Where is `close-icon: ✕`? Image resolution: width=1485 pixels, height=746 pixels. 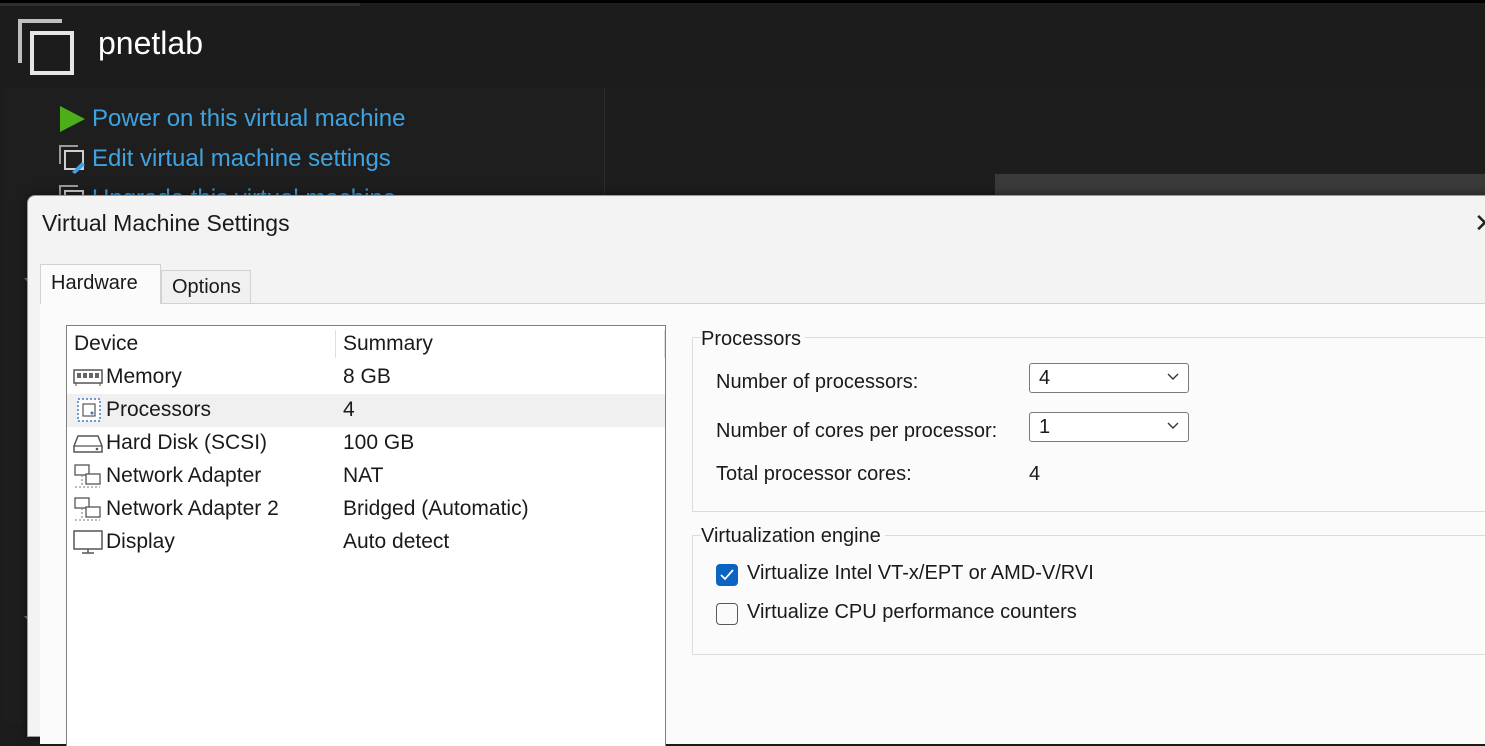 close-icon: ✕ is located at coordinates (1479, 223).